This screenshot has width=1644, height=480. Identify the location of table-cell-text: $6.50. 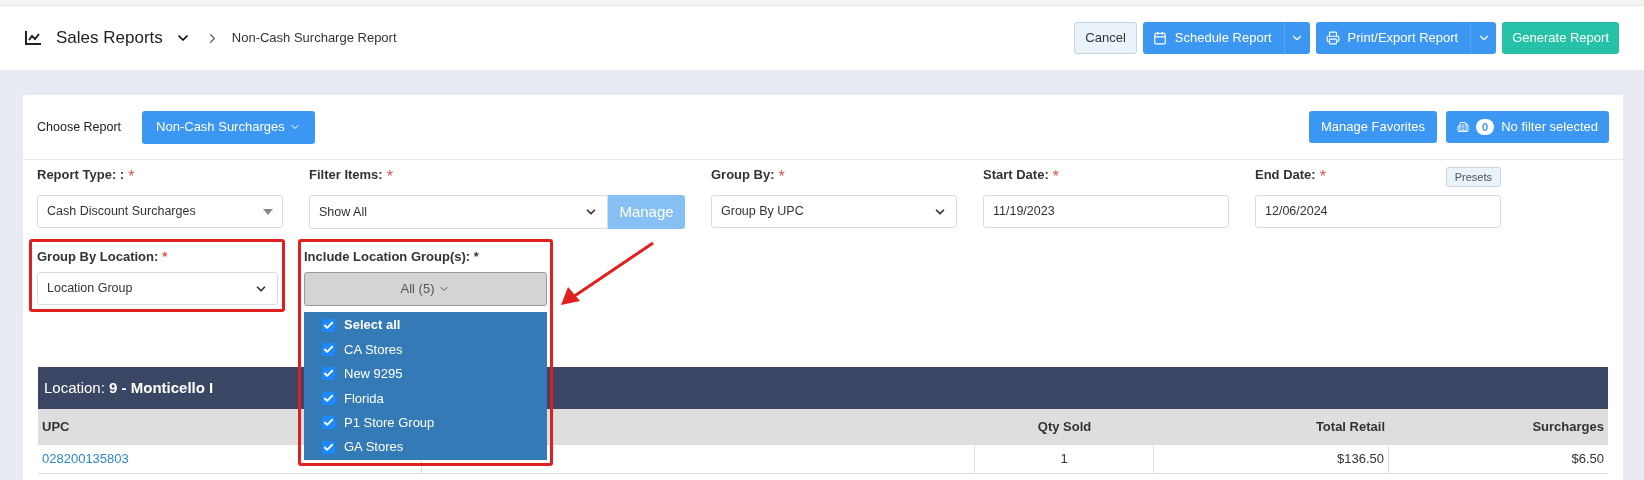
(1587, 459).